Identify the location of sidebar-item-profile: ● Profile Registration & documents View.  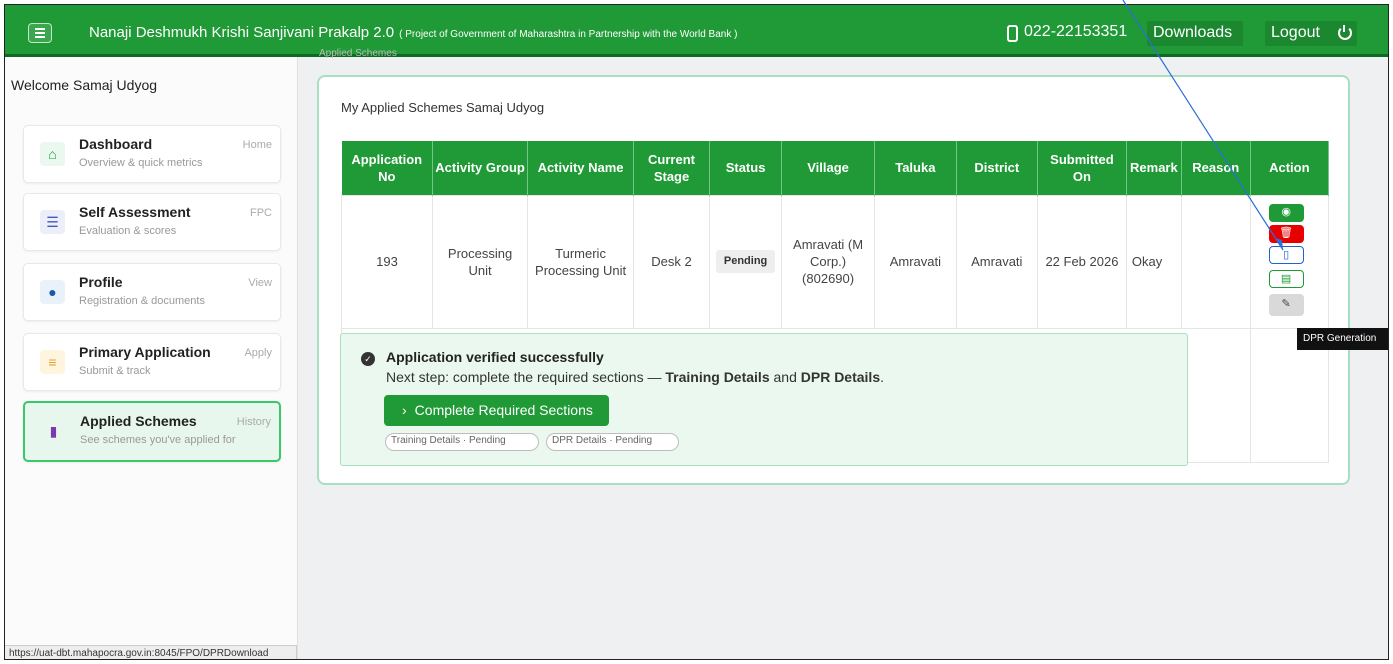
(152, 292).